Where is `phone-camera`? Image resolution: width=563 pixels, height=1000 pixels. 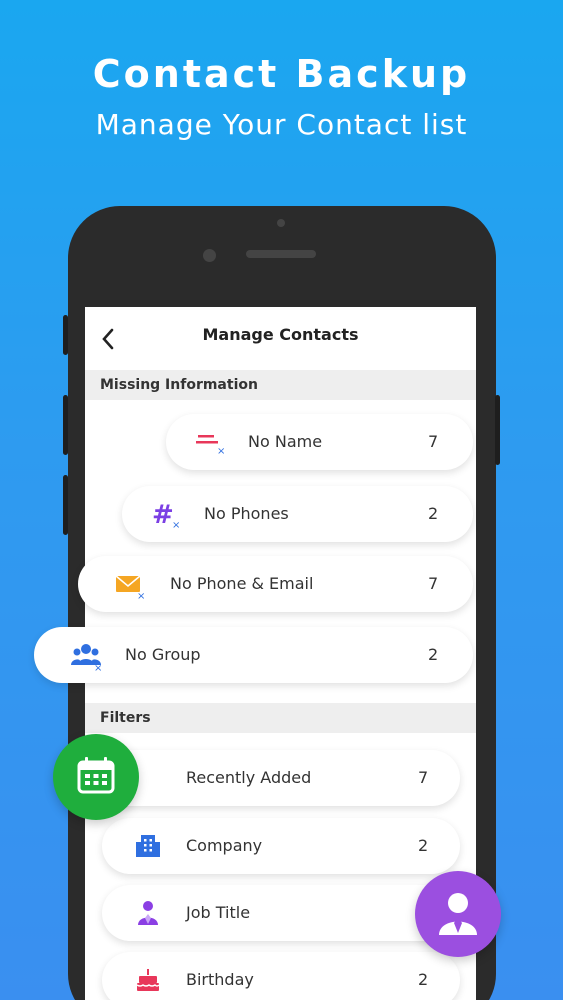
phone-camera is located at coordinates (209, 255).